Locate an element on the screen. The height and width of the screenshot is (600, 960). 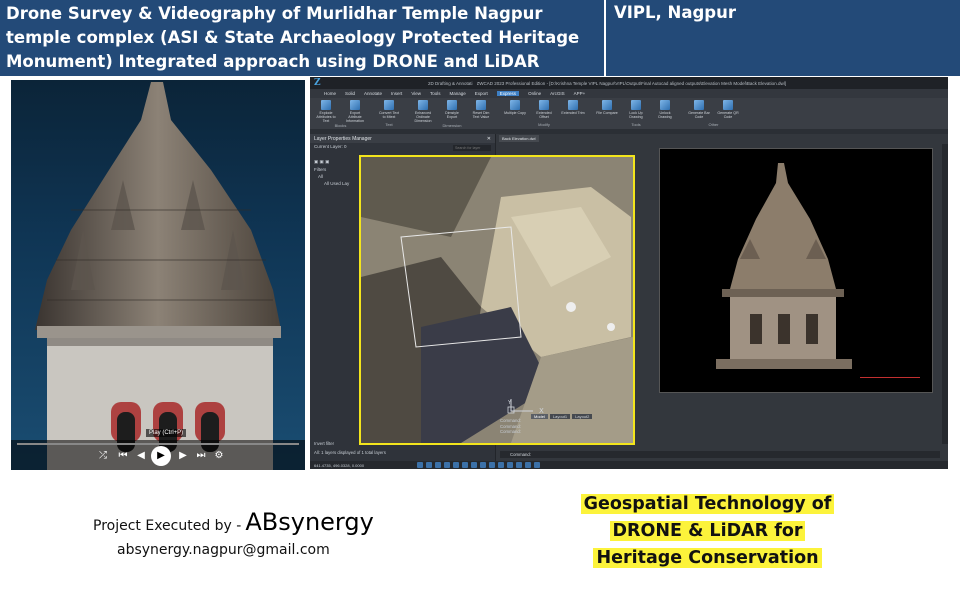
menu-tools: Tools is located at coordinates (435, 93).